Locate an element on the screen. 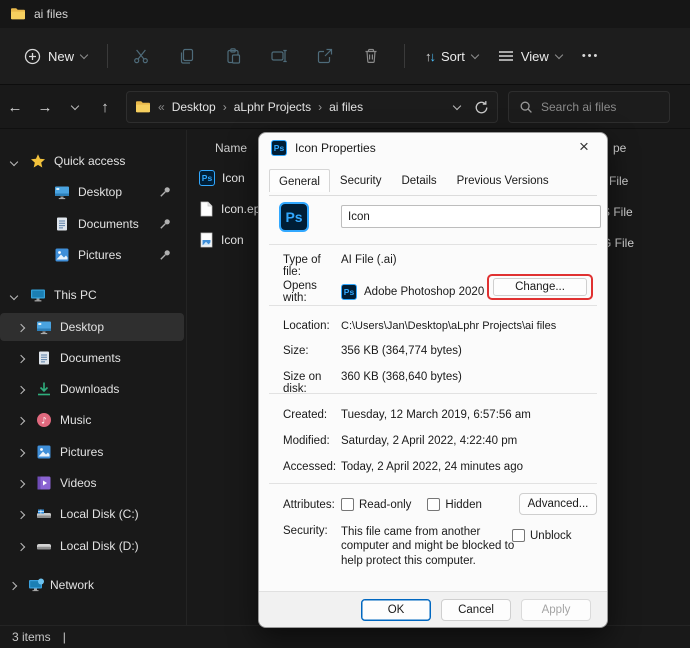 This screenshot has width=690, height=648. sidebar-item-desktop-qa: Desktop is located at coordinates (92, 192).